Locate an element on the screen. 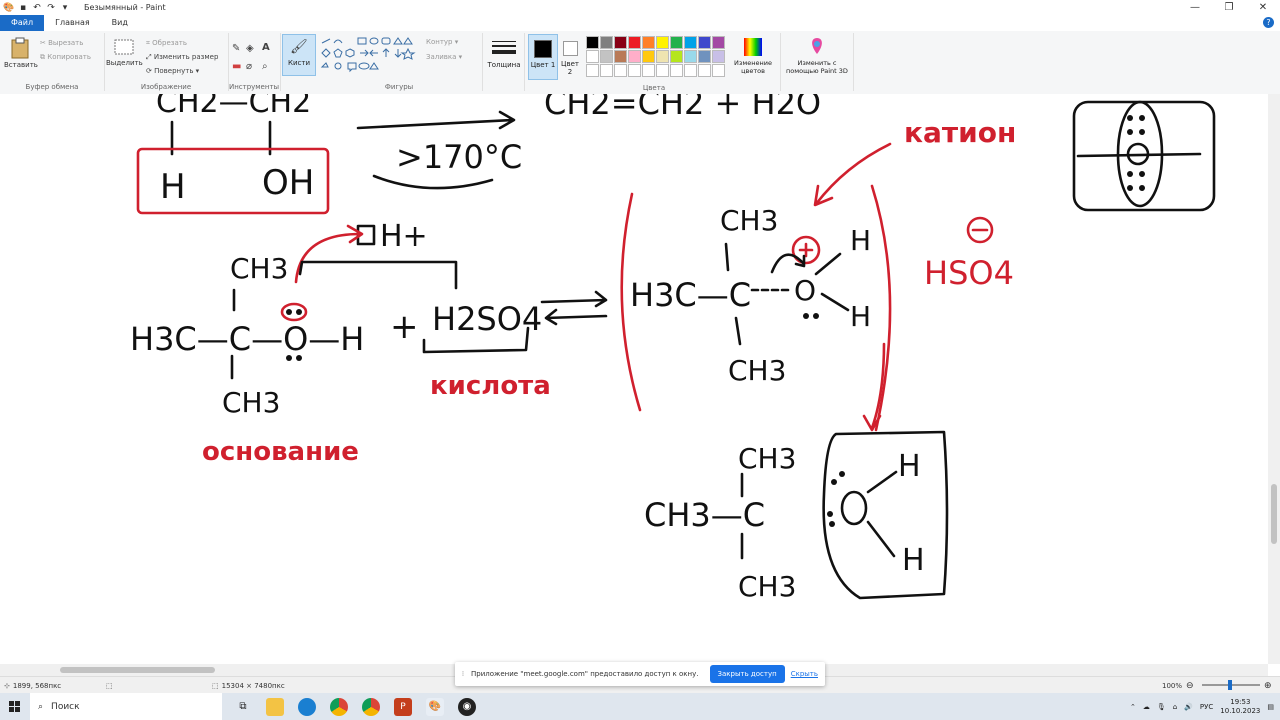  chrome-icon is located at coordinates (339, 706).